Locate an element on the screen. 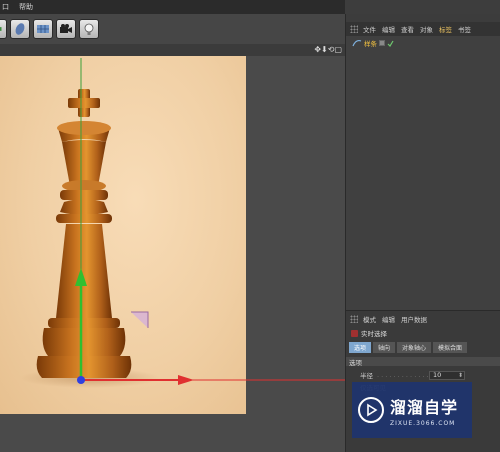  attr-menu-edit: 编辑 is located at coordinates (388, 319).